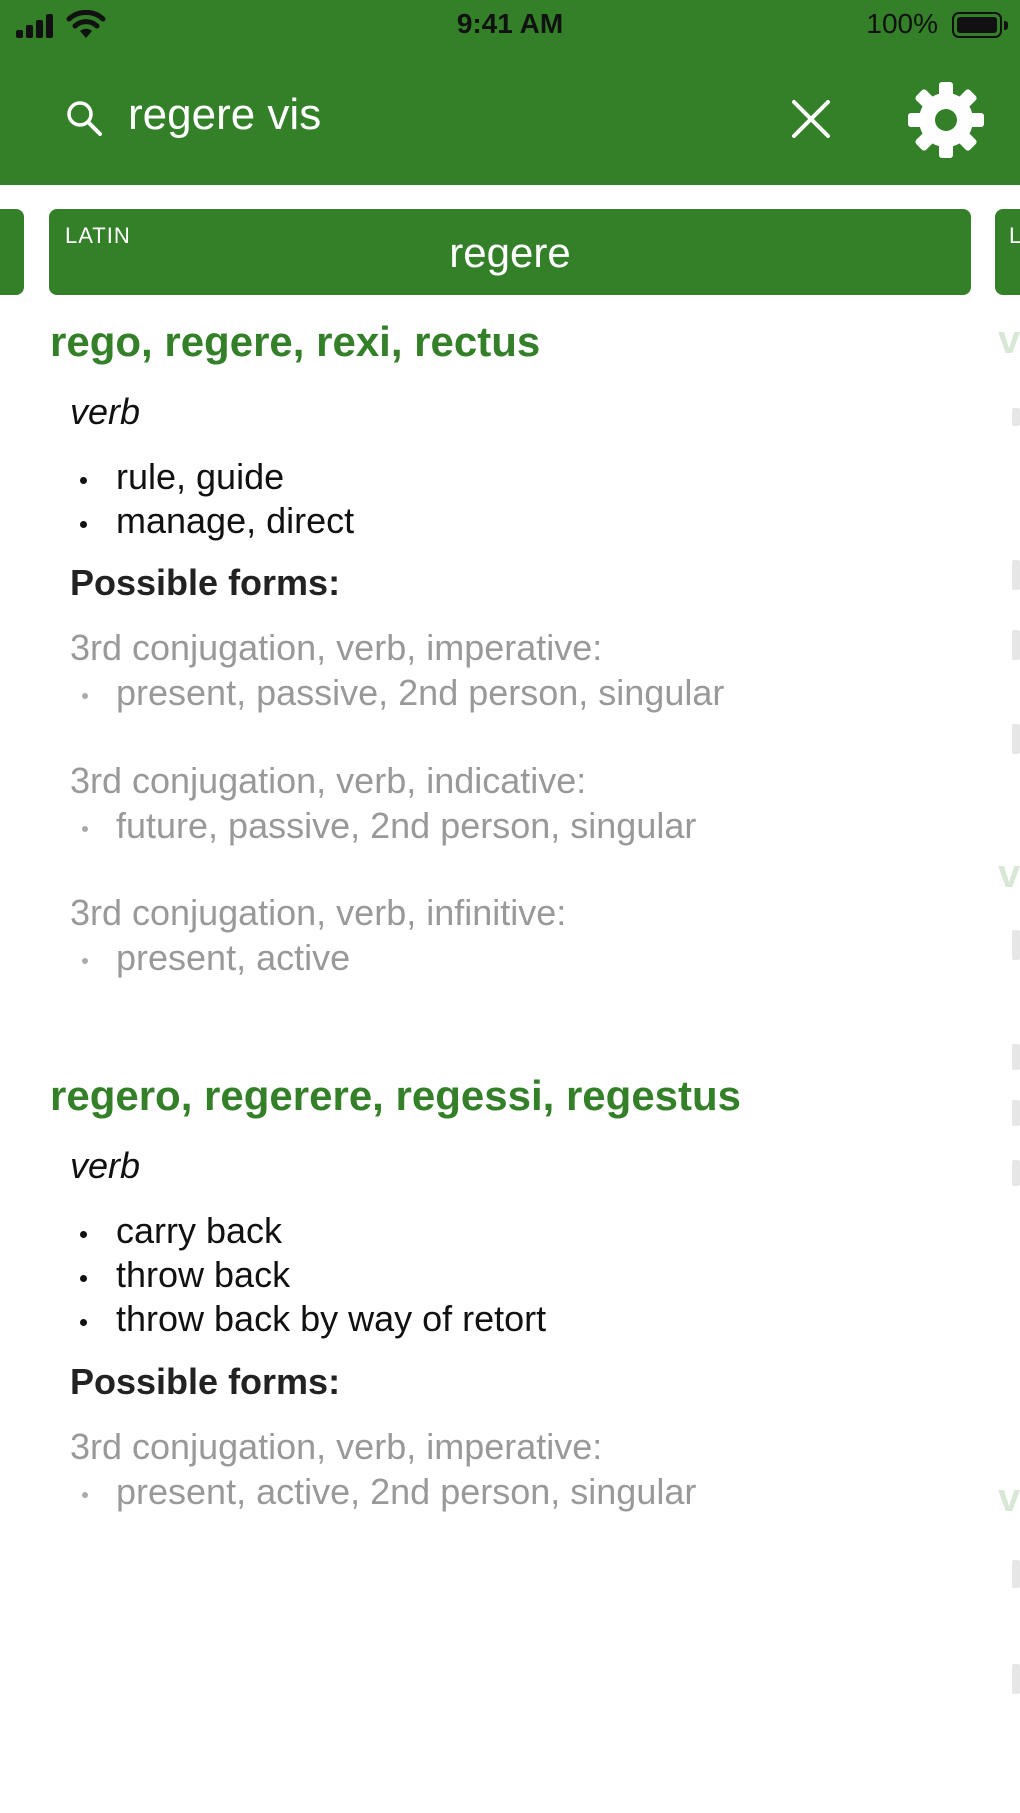 The width and height of the screenshot is (1020, 1813). Describe the element at coordinates (328, 780) in the screenshot. I see `form-type: 3rd conjugation, verb, indicative:` at that location.